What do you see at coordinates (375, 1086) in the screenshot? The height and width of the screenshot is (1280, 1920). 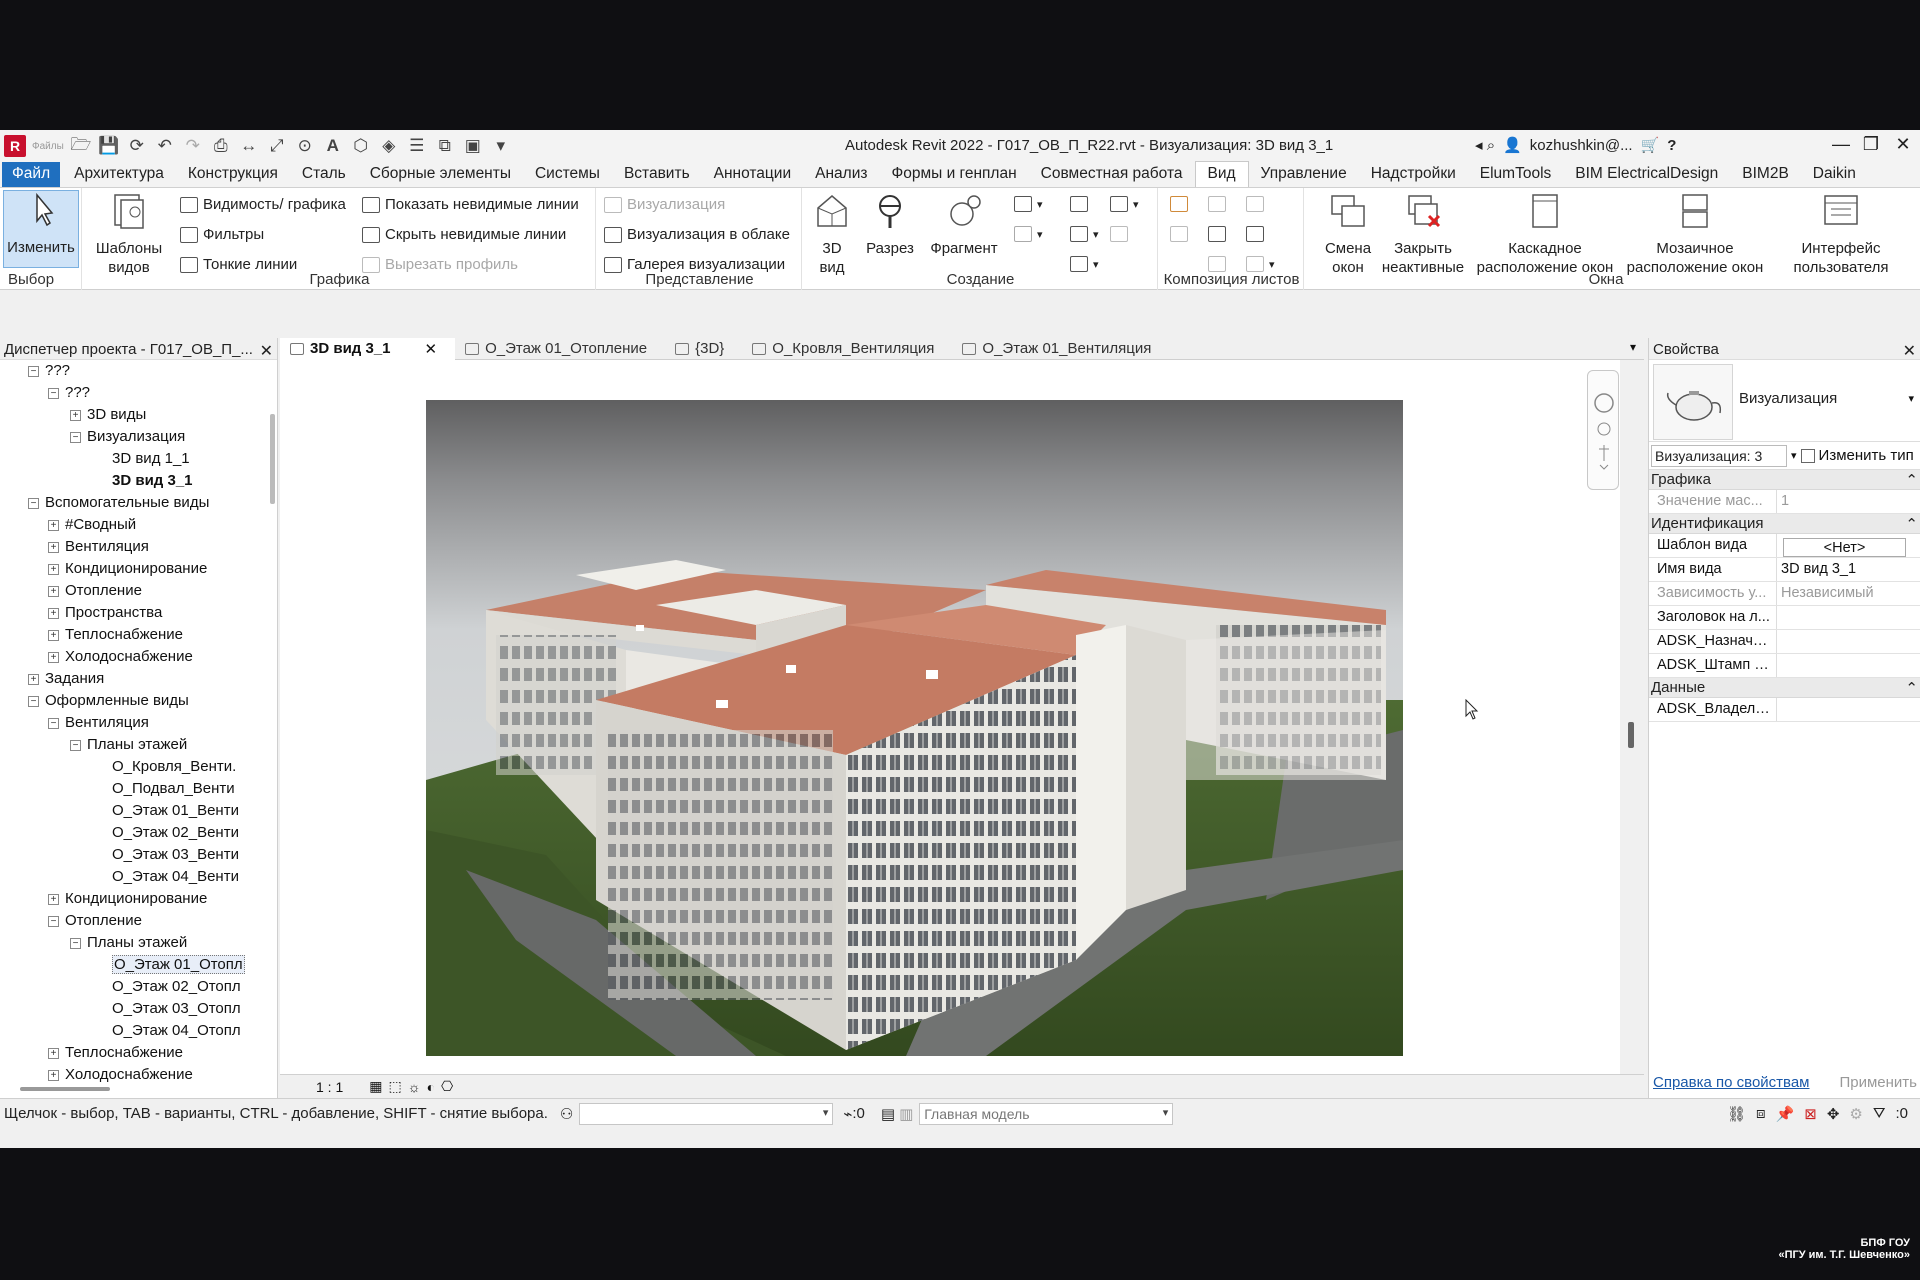 I see `detail-level-icon: ▦` at bounding box center [375, 1086].